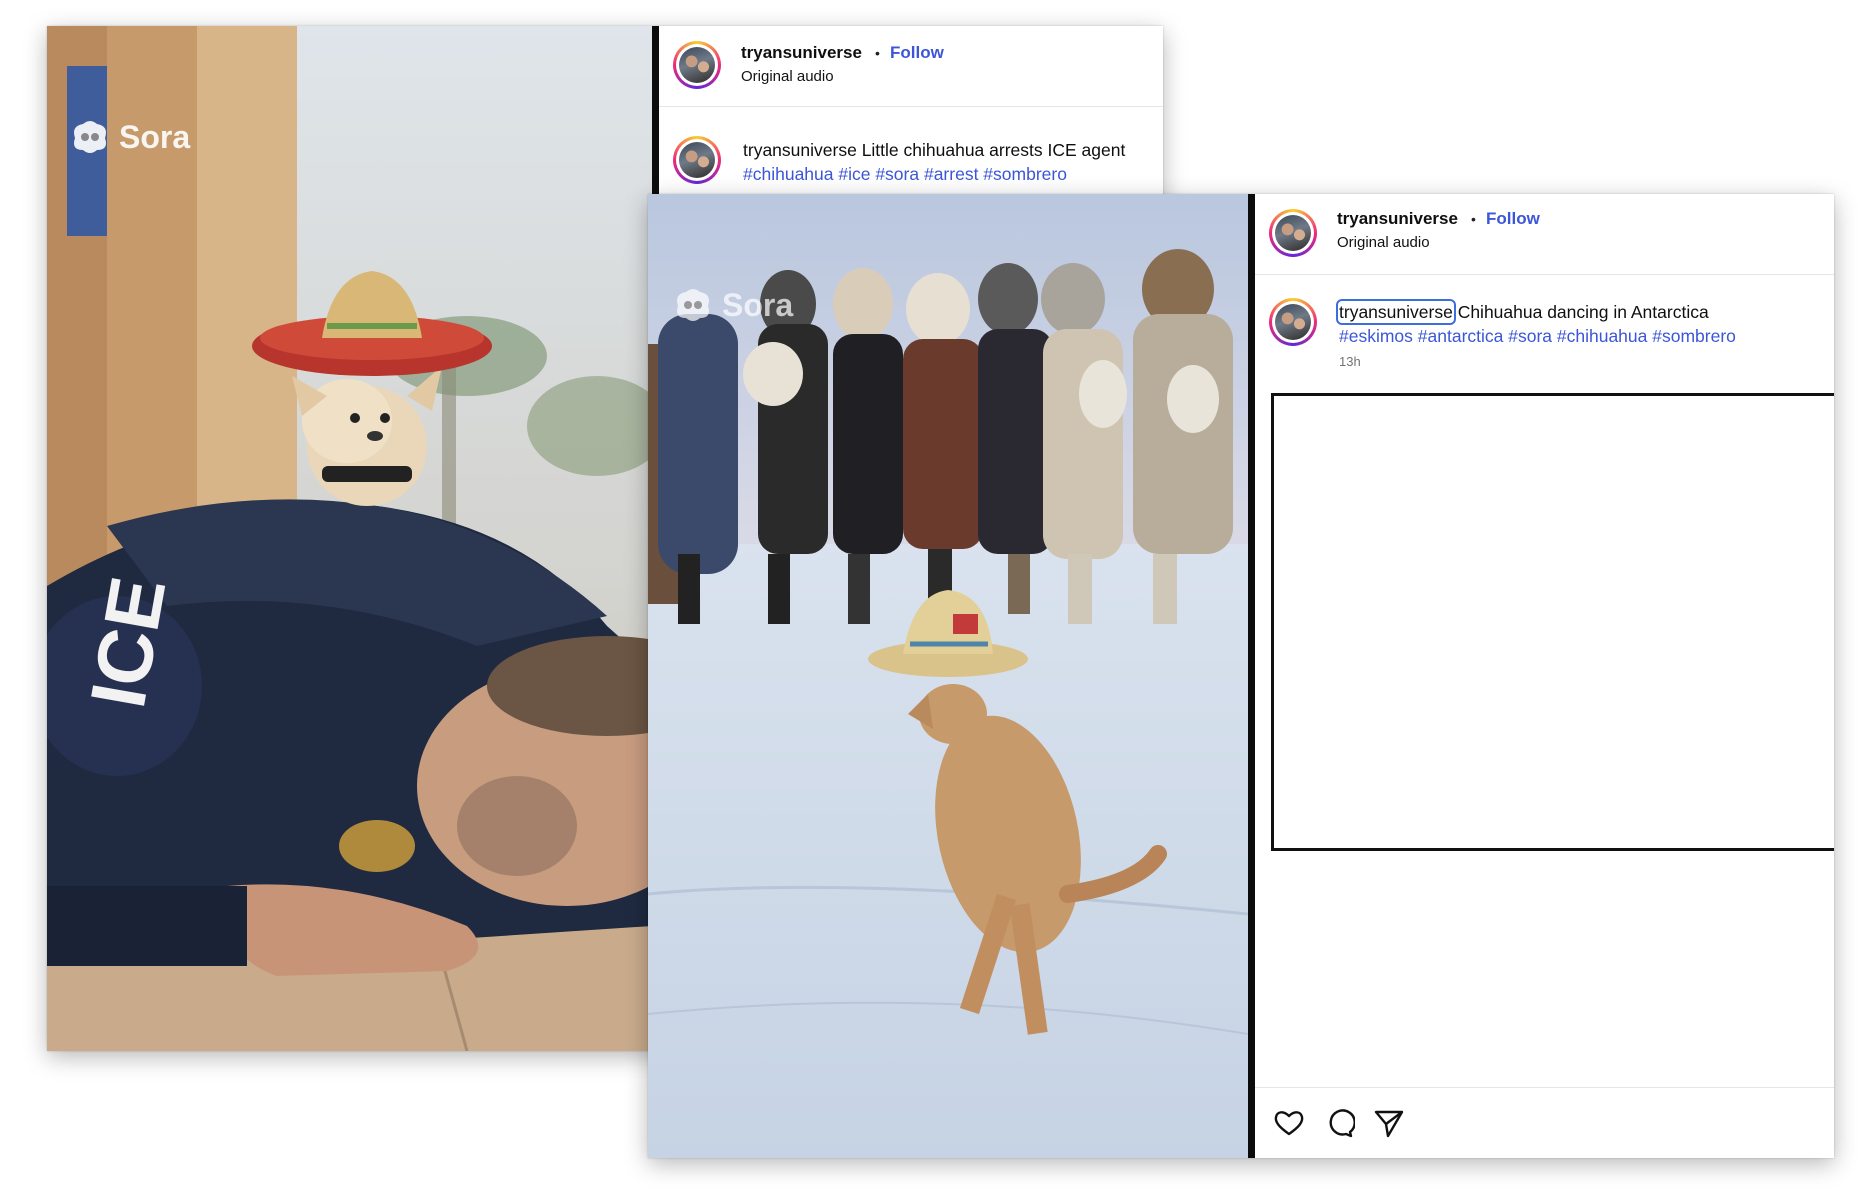 This screenshot has width=1858, height=1194. What do you see at coordinates (1339, 1123) in the screenshot?
I see `comment-icon` at bounding box center [1339, 1123].